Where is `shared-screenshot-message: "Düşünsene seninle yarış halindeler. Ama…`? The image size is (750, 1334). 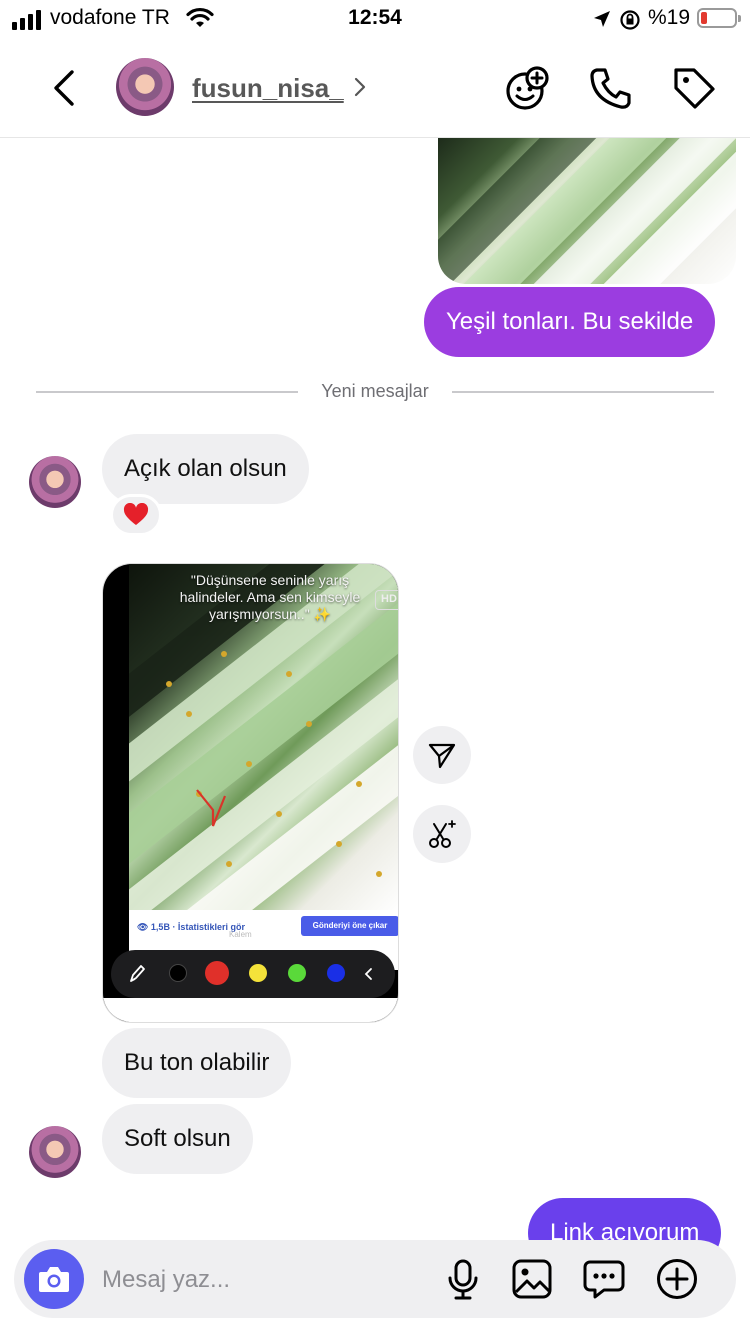
shared-screenshot-message: "Düşünsene seninle yarış halindeler. Ama… is located at coordinates (250, 793).